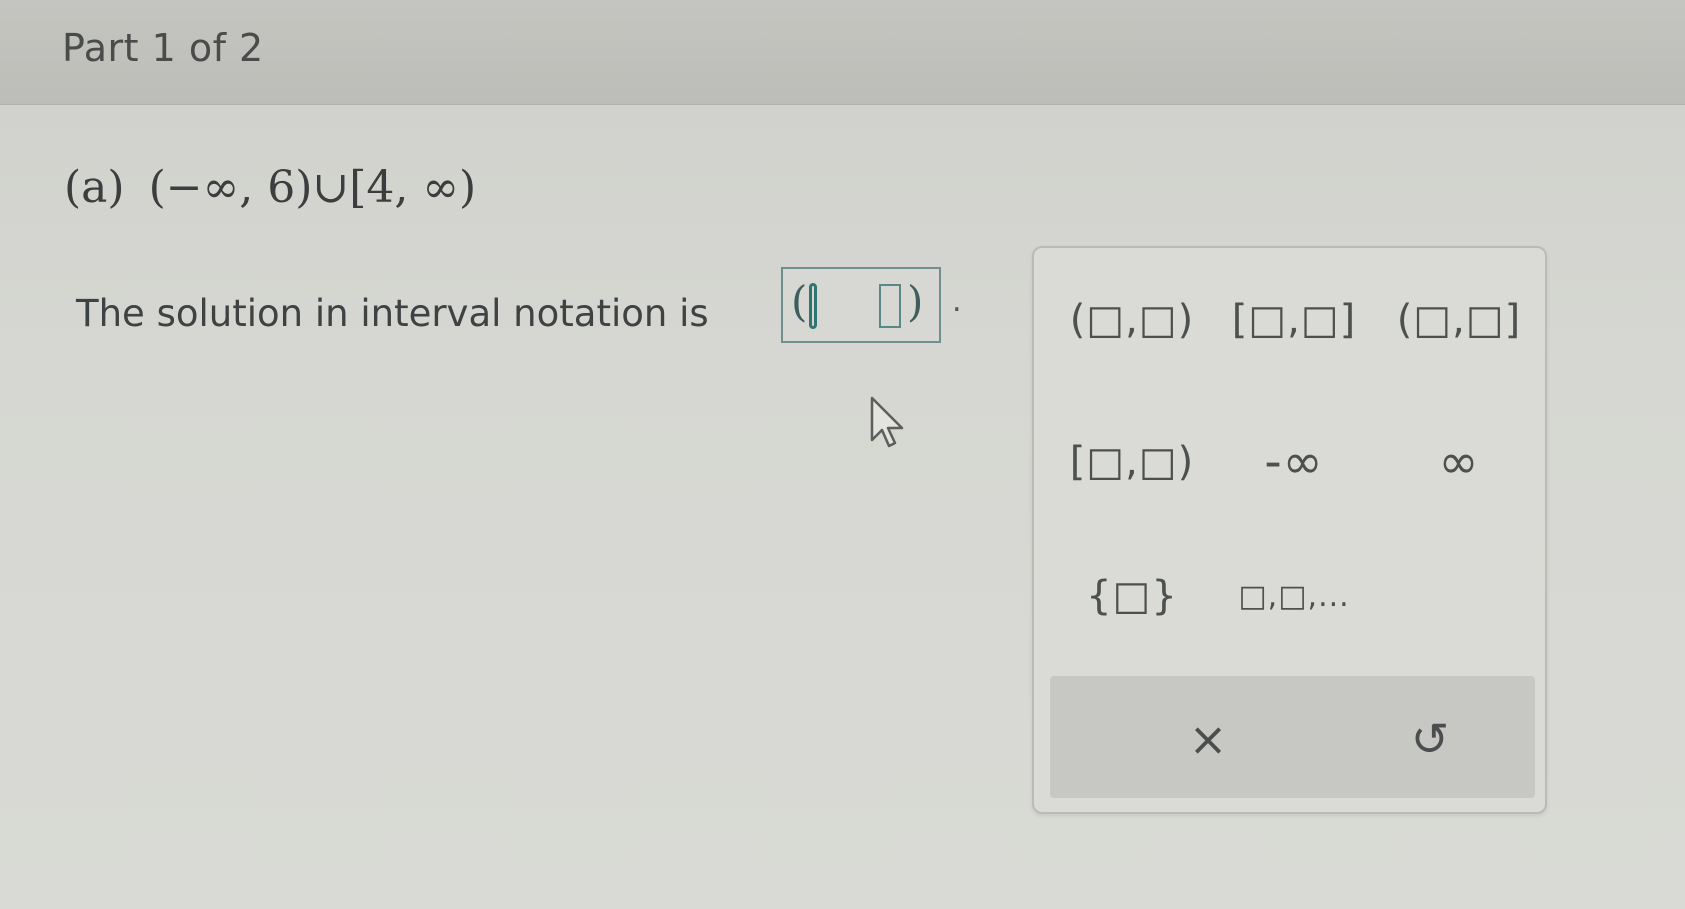 The height and width of the screenshot is (909, 1685). What do you see at coordinates (392, 313) in the screenshot?
I see `answer-prompt: The solution in interval notation is` at bounding box center [392, 313].